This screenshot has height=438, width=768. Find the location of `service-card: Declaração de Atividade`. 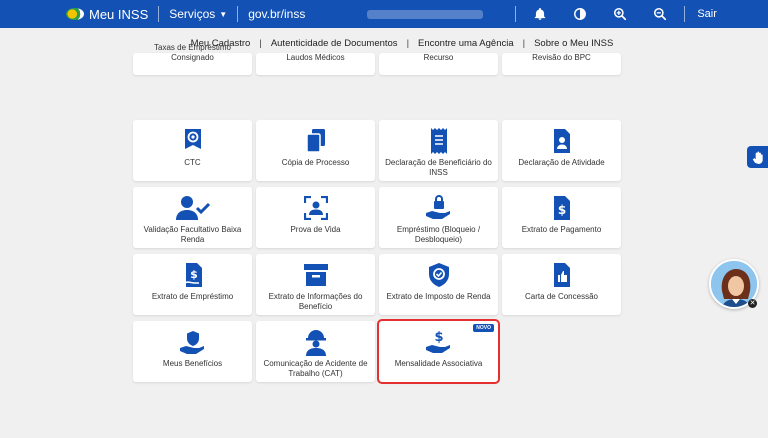

service-card: Declaração de Atividade is located at coordinates (561, 150).